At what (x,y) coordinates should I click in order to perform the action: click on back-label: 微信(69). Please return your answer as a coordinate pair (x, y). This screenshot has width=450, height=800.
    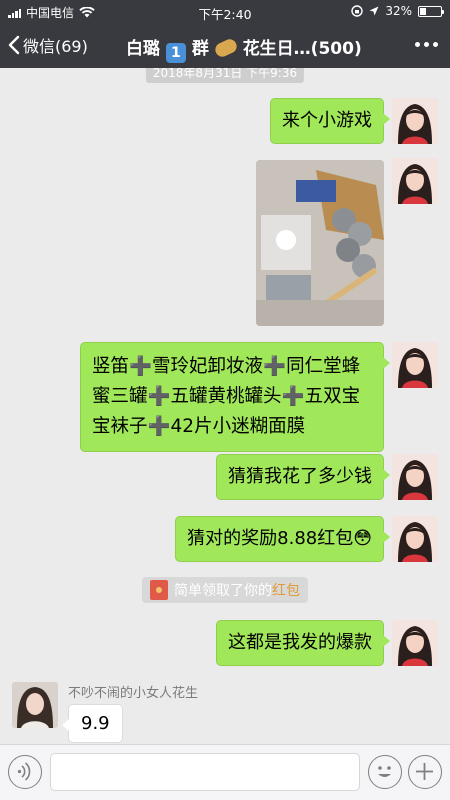
    Looking at the image, I should click on (55, 46).